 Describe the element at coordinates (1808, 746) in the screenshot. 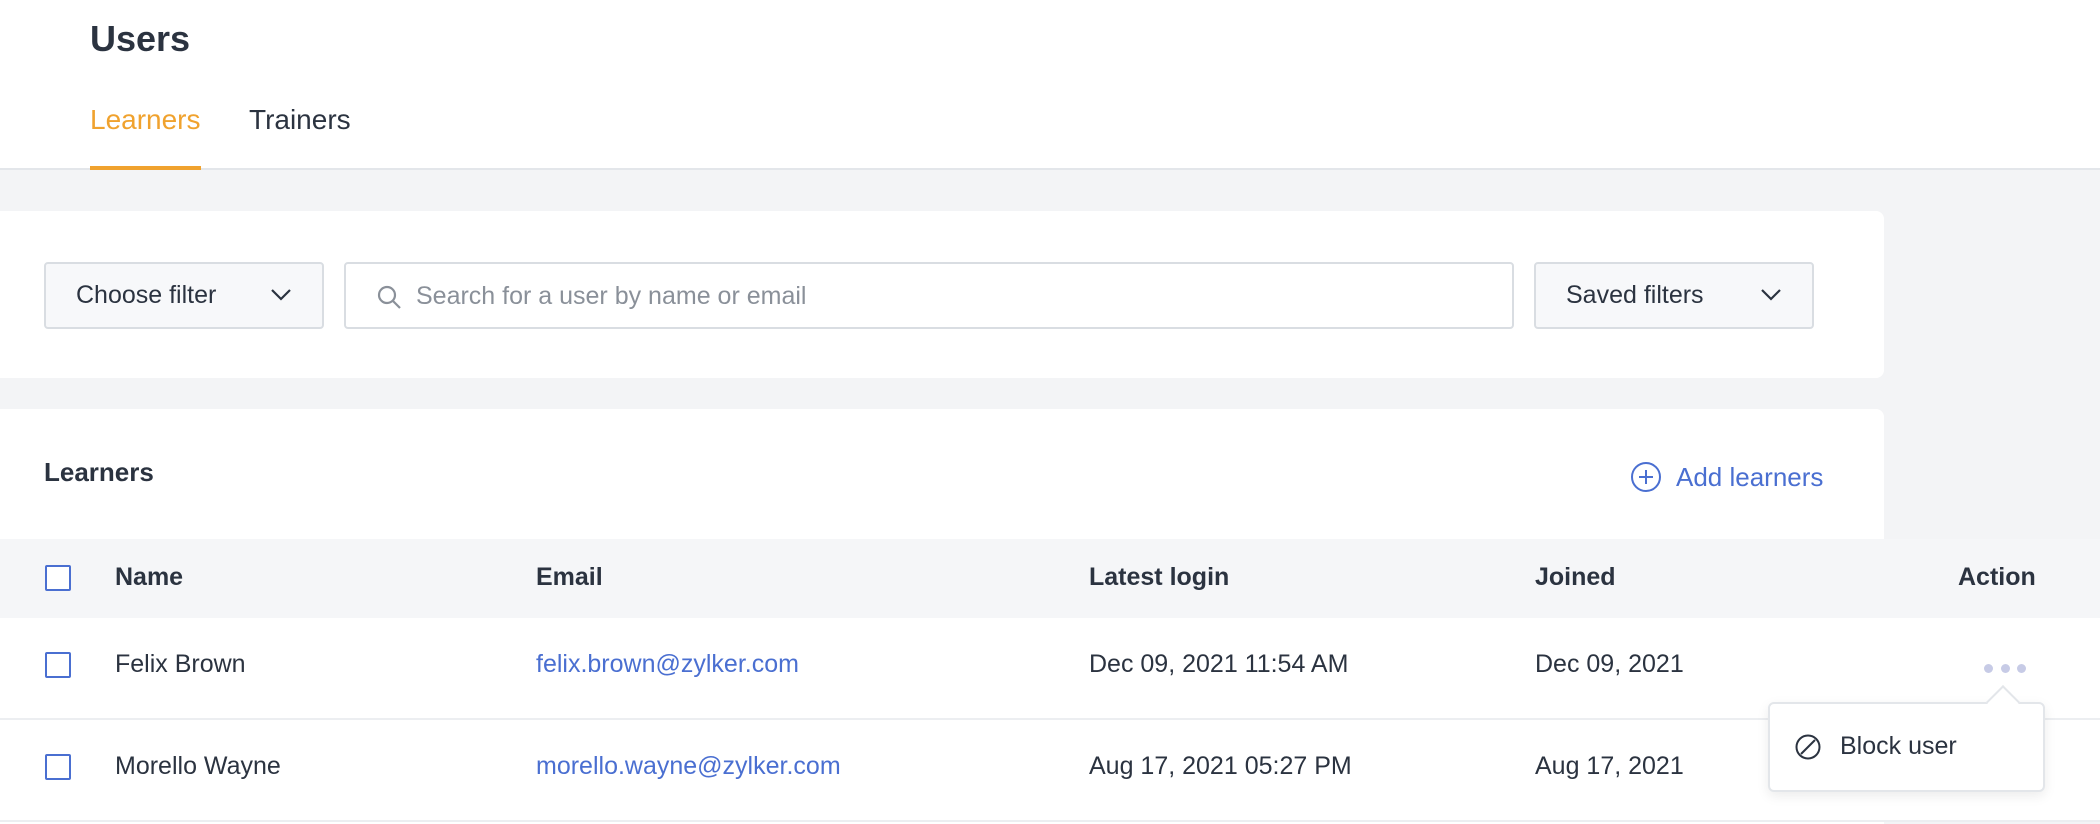

I see `block-icon` at that location.